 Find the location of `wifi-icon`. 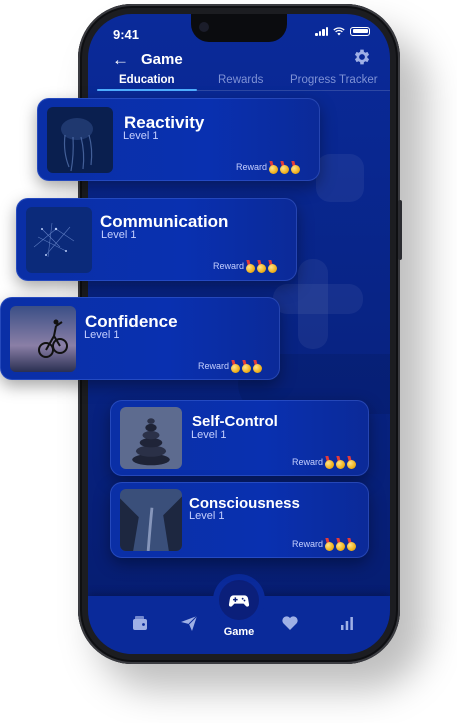

wifi-icon is located at coordinates (339, 30).